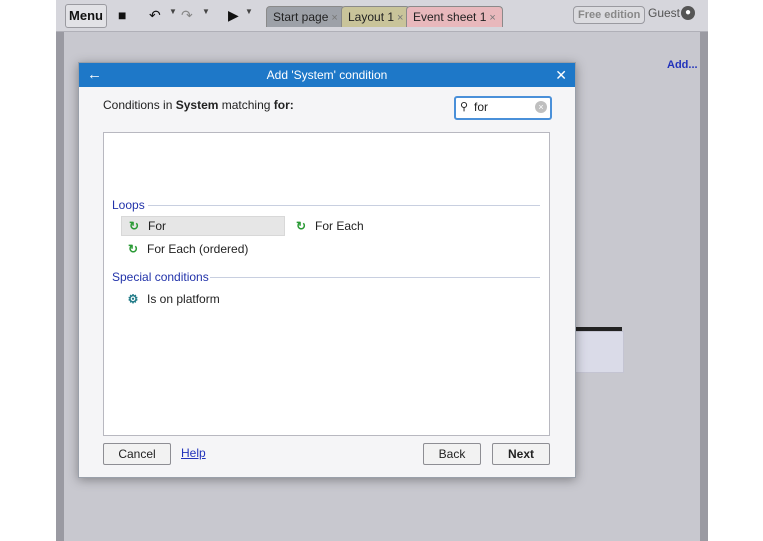  I want to click on tab-label: Layout 1, so click(371, 17).